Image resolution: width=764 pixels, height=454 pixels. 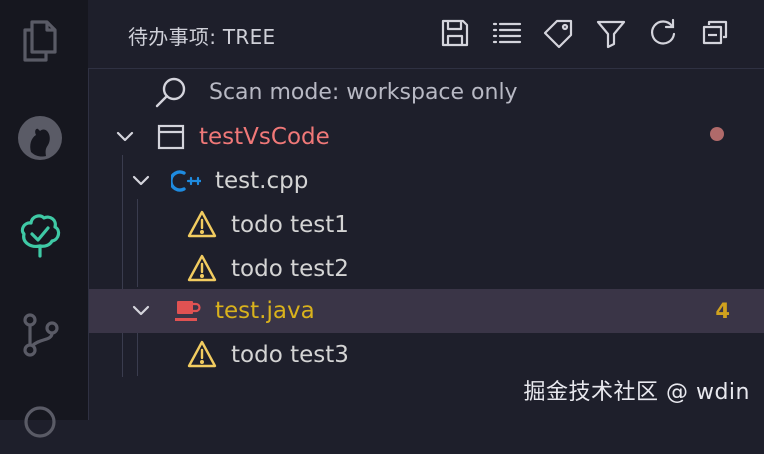 What do you see at coordinates (290, 269) in the screenshot?
I see `todo-label: todo test2` at bounding box center [290, 269].